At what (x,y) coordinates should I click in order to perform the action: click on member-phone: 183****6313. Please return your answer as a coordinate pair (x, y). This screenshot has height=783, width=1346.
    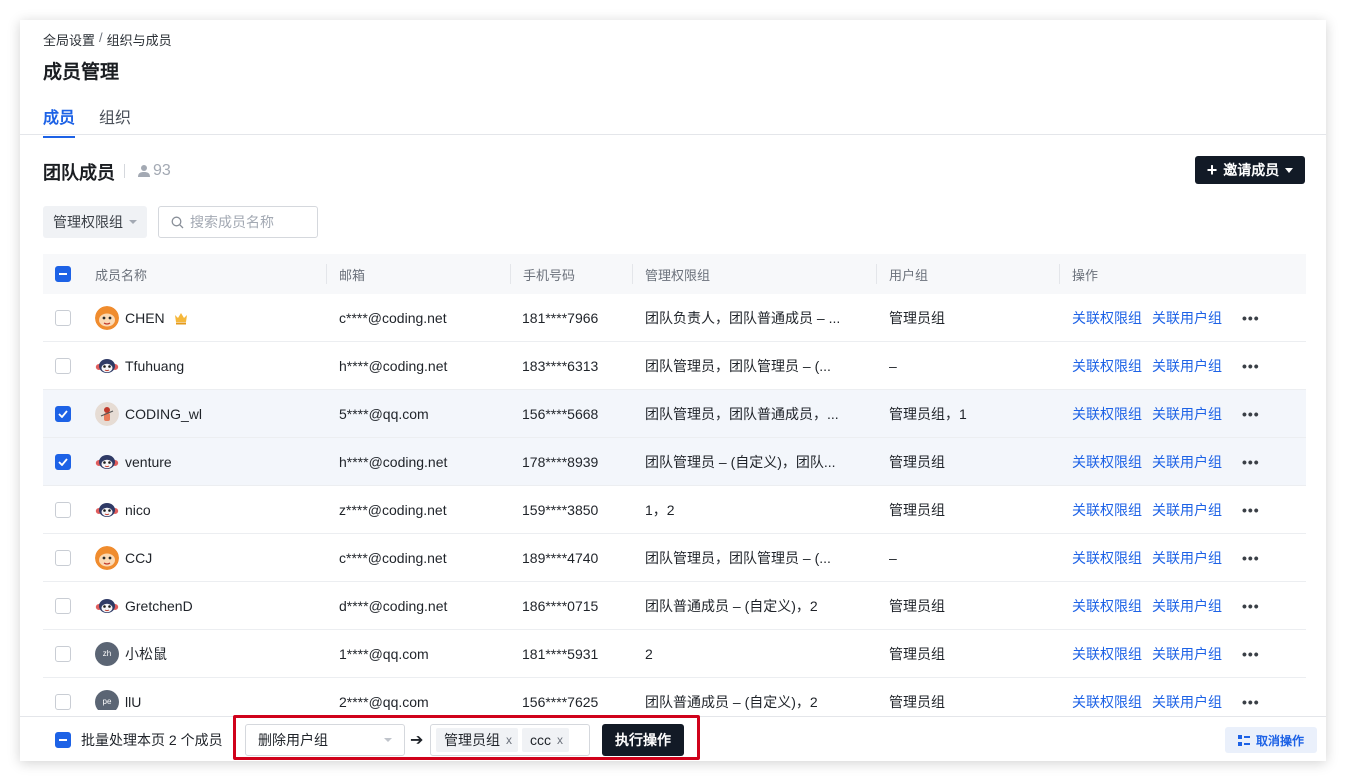
    Looking at the image, I should click on (560, 365).